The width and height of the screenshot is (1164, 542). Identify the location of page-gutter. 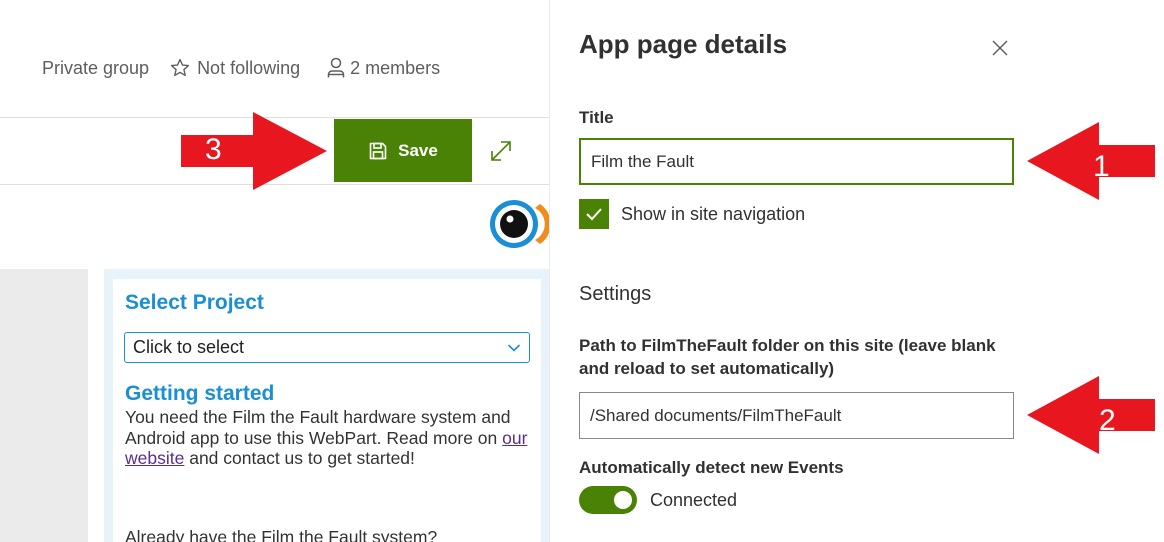
(44, 405).